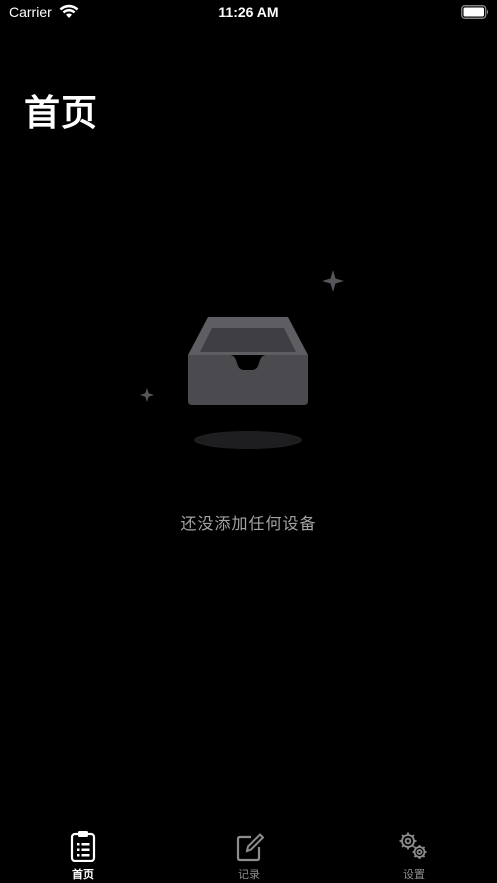 The width and height of the screenshot is (497, 883). I want to click on edit-icon, so click(250, 847).